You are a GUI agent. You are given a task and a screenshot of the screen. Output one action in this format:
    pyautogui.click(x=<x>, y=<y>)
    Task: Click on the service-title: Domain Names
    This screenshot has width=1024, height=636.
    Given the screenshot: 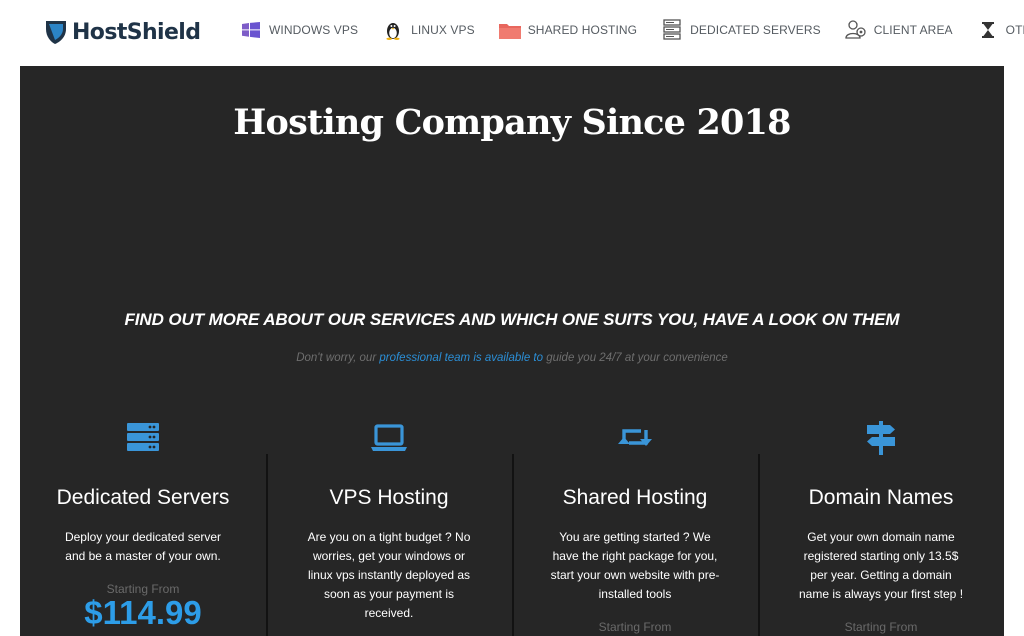 What is the action you would take?
    pyautogui.click(x=881, y=497)
    